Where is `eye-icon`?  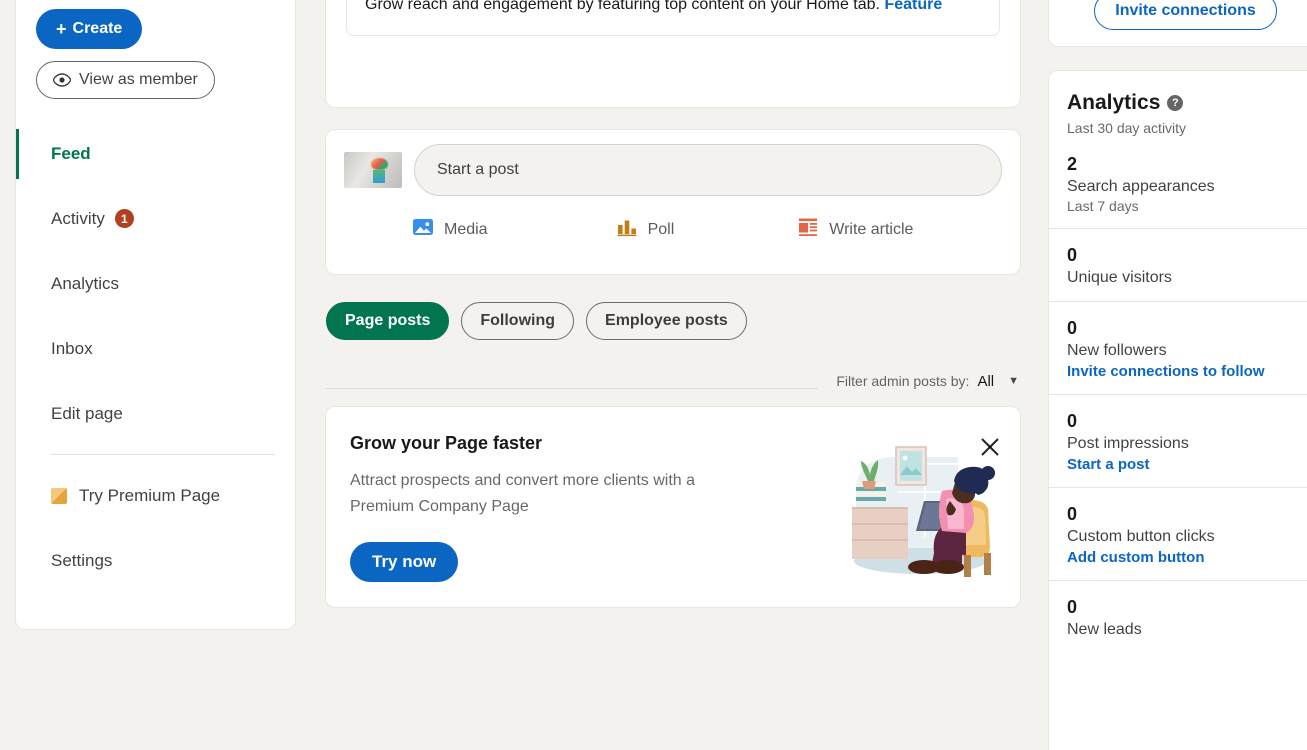 eye-icon is located at coordinates (62, 80).